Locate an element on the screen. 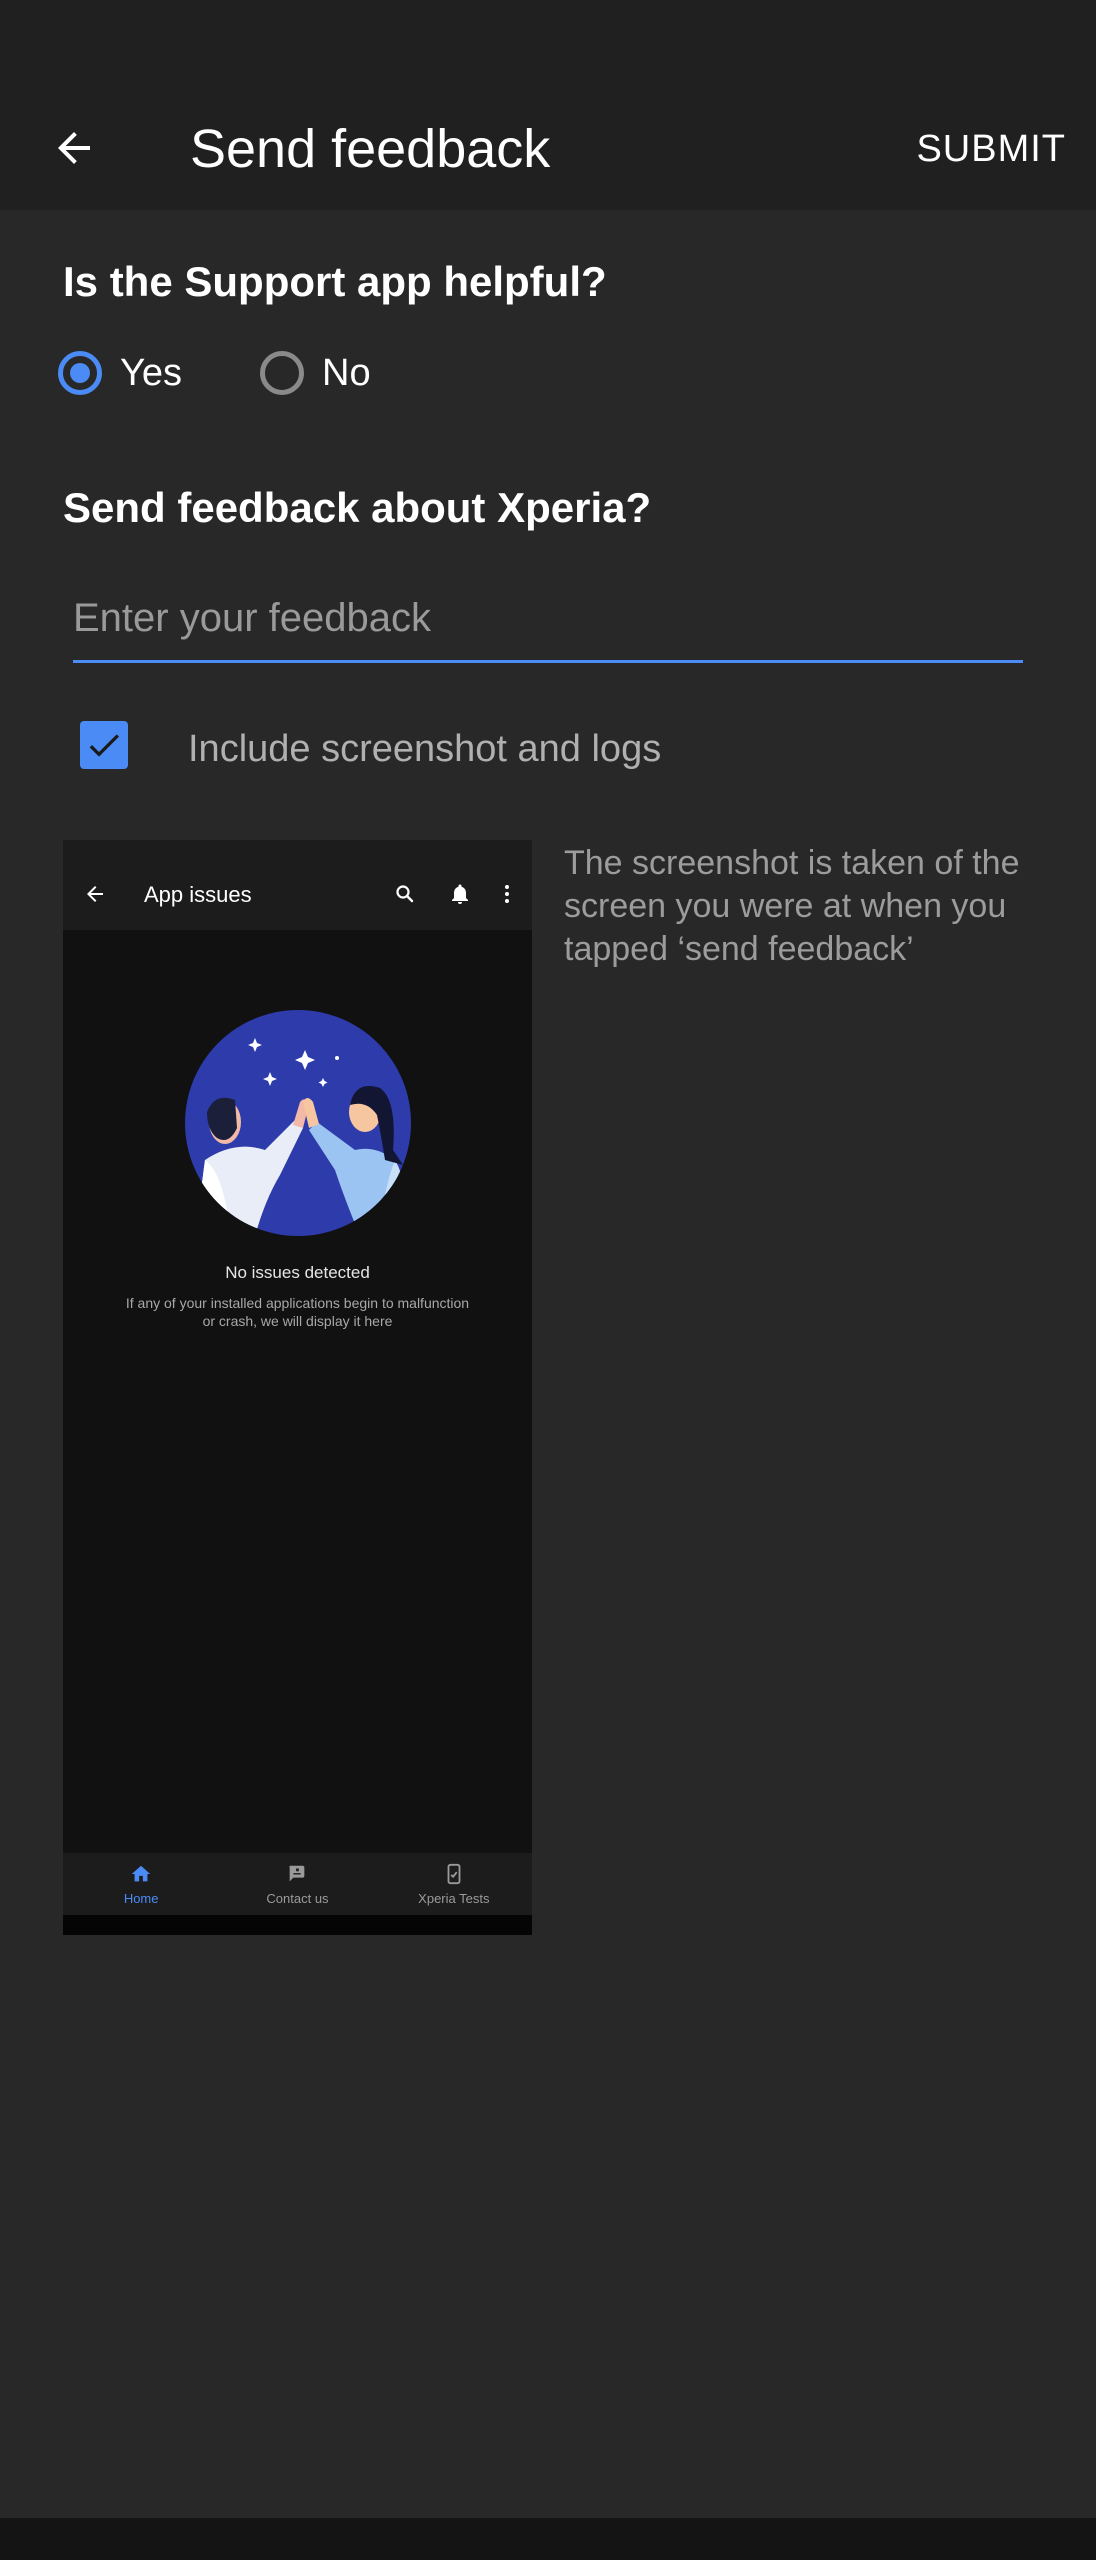 The image size is (1096, 2560). preview-bell-icon is located at coordinates (460, 894).